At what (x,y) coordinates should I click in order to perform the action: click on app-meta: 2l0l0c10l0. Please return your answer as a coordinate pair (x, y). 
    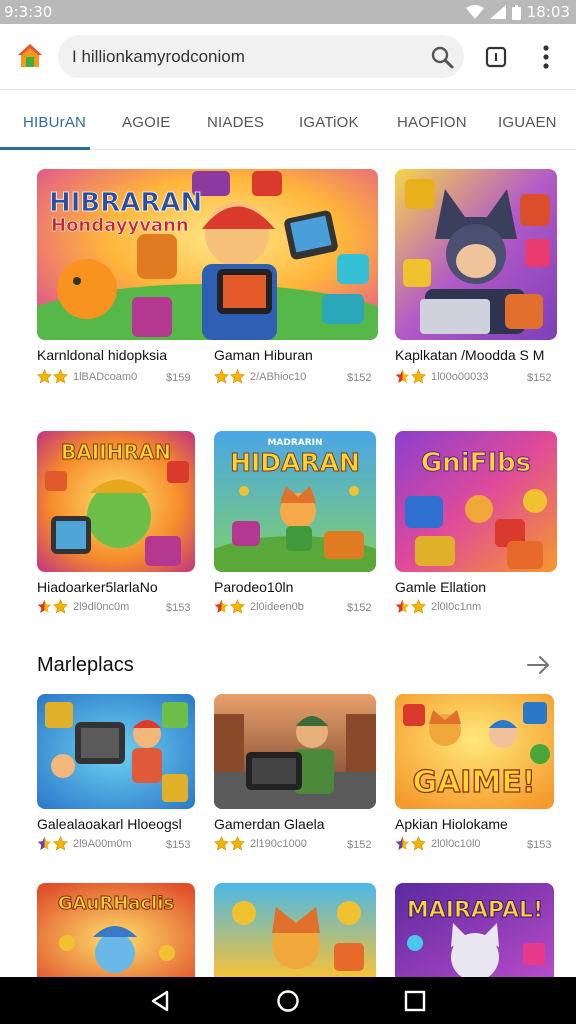
    Looking at the image, I should click on (456, 843).